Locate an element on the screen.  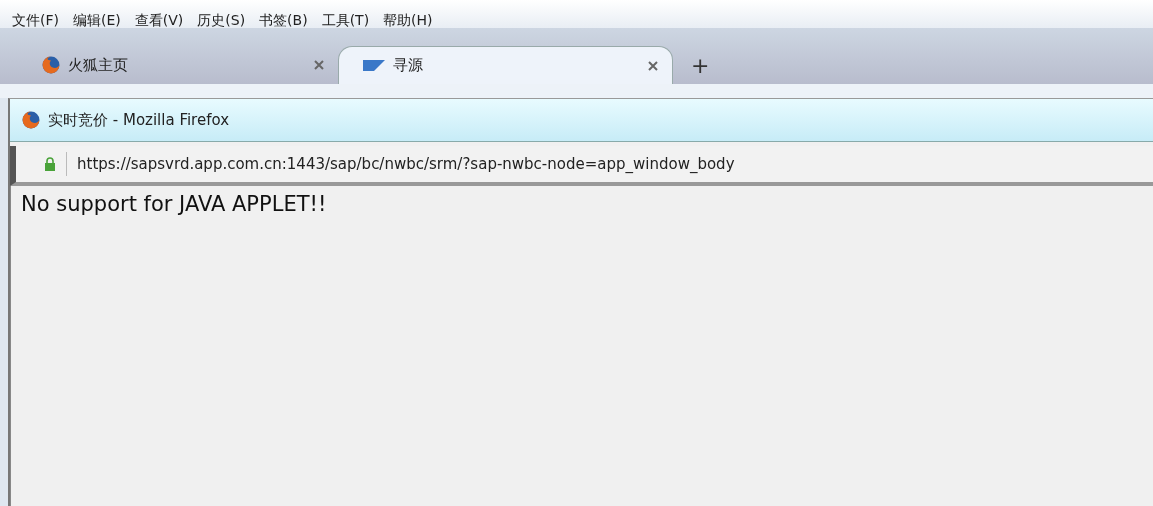
browser-tab: 火狐主页 is located at coordinates (178, 65).